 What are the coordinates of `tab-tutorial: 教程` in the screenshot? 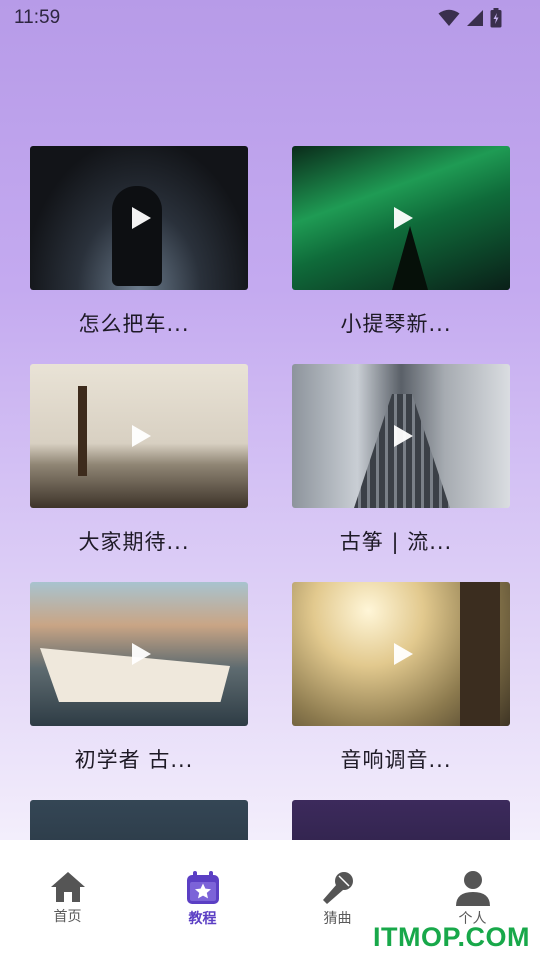 It's located at (202, 890).